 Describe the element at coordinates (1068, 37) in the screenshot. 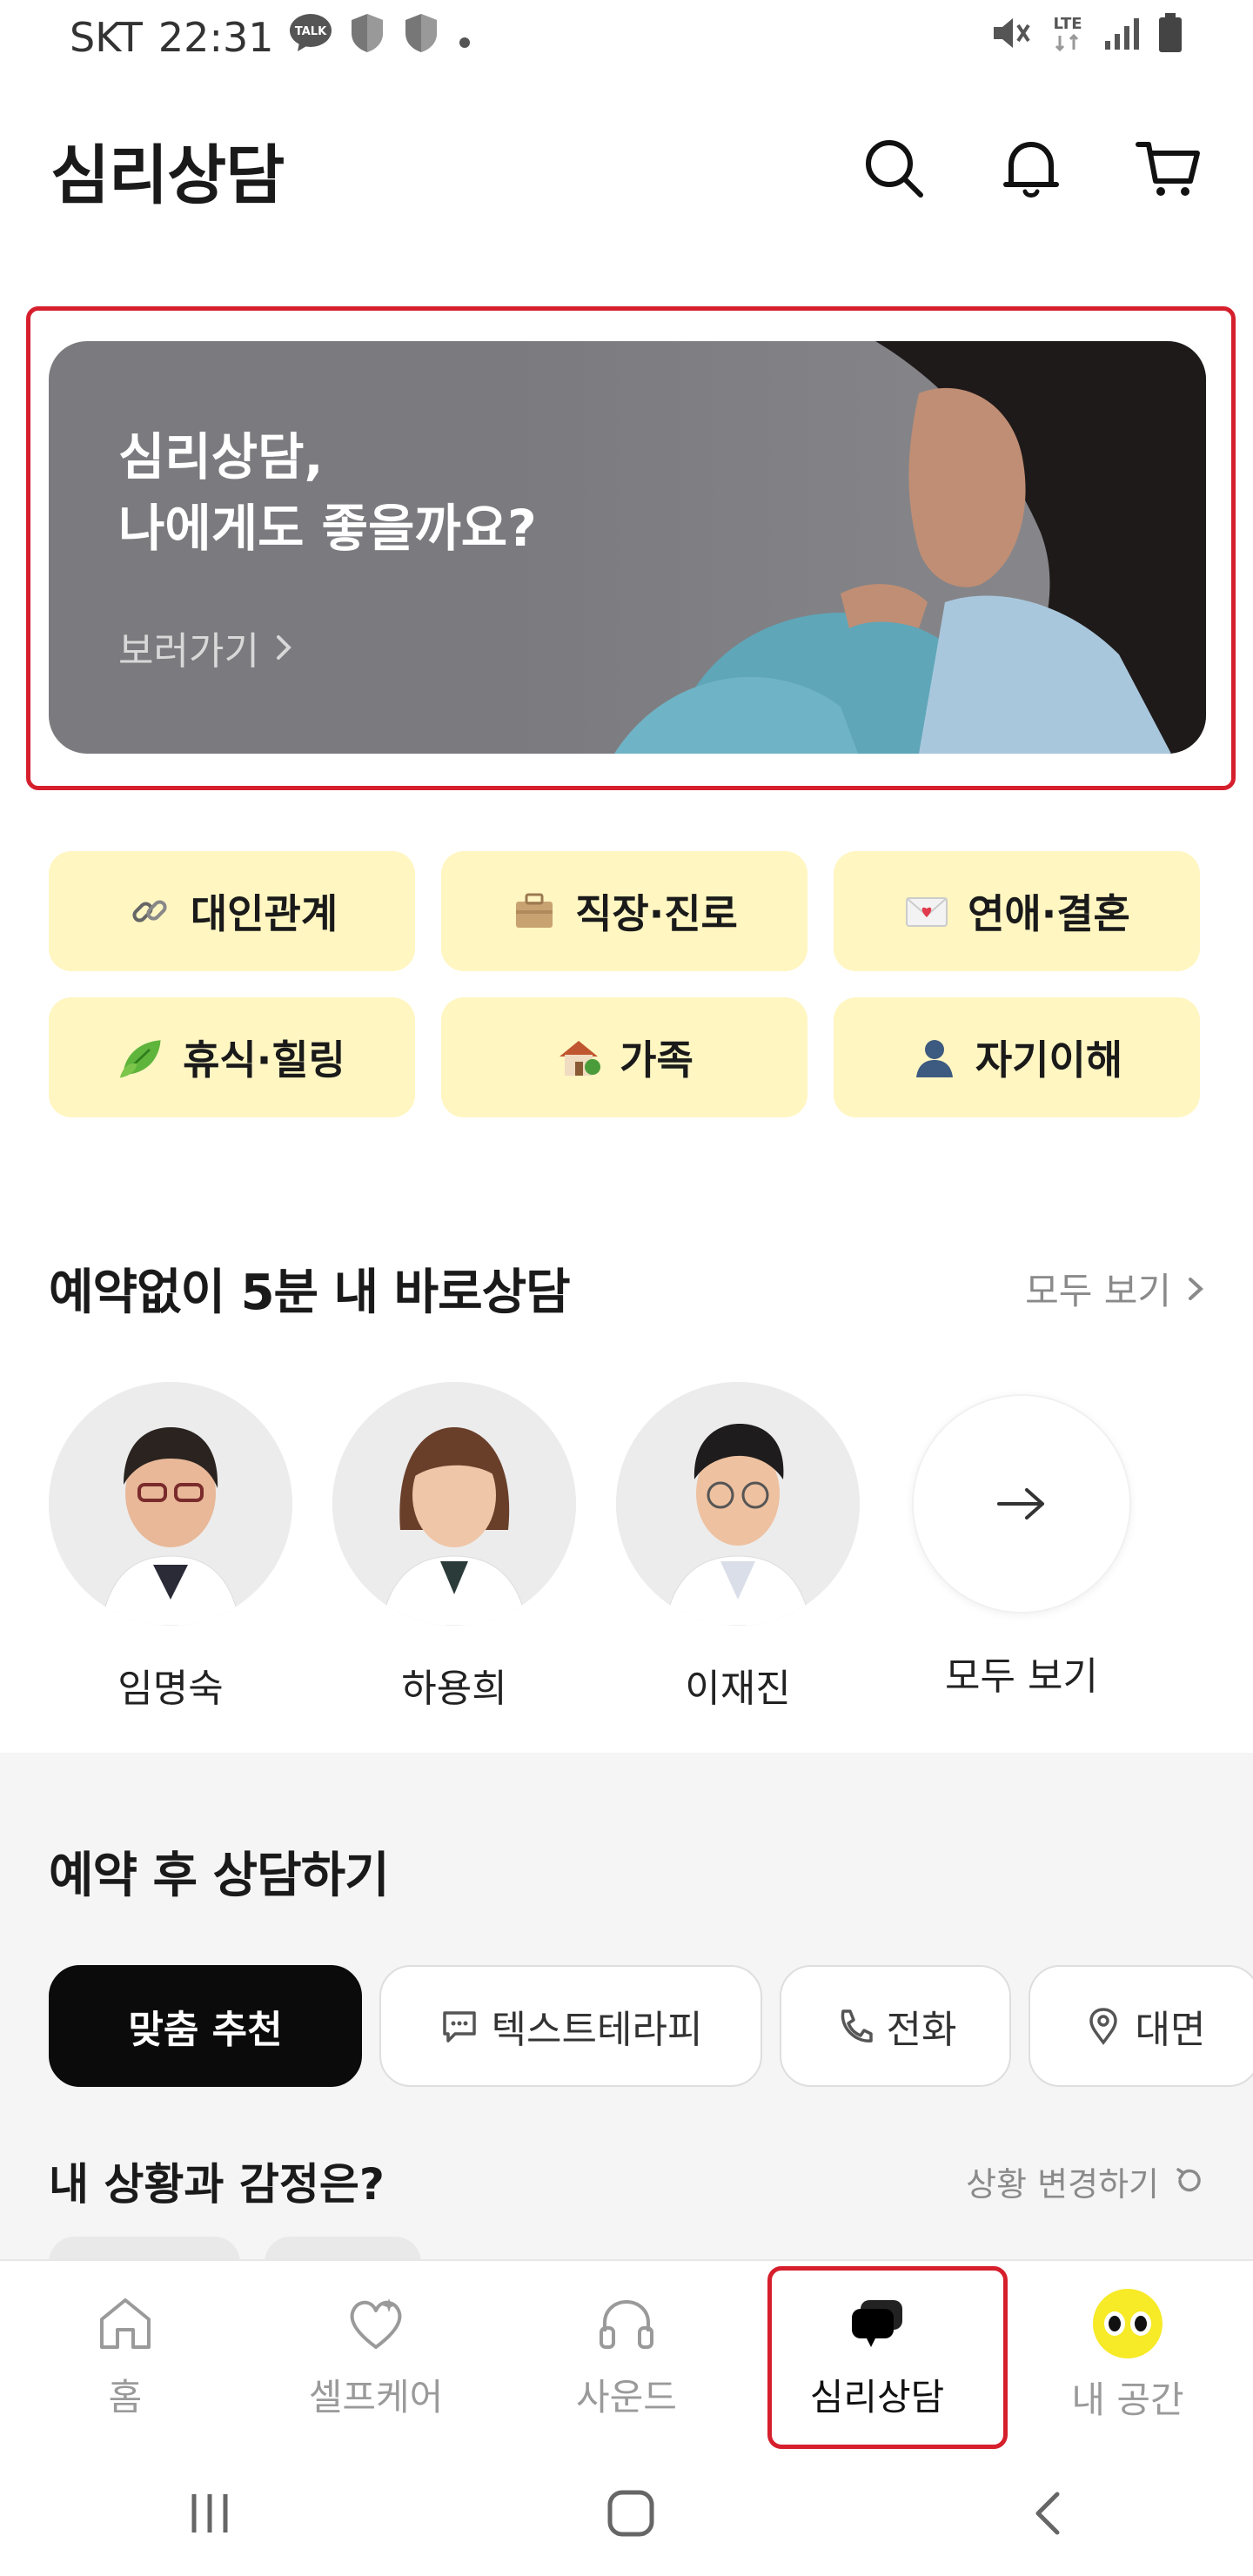

I see `lte-icon: LTE` at that location.